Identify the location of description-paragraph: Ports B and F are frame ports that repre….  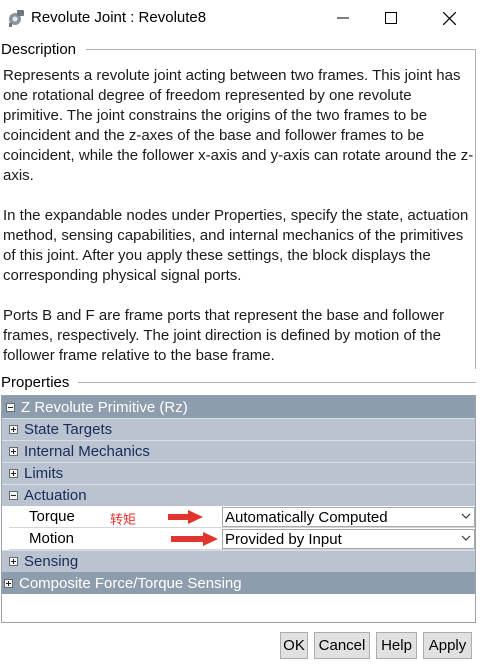
(224, 335).